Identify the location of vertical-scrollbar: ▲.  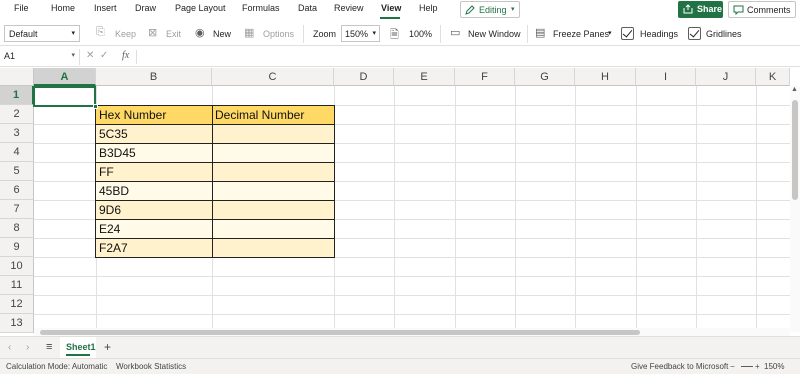
(795, 209).